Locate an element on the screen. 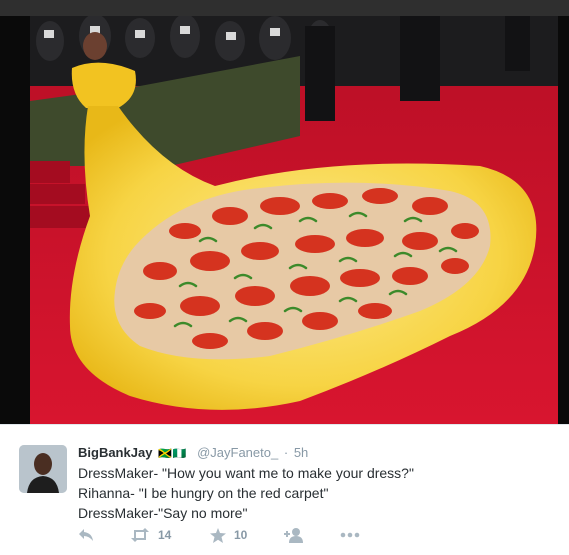 This screenshot has height=555, width=569. add-user-icon is located at coordinates (293, 535).